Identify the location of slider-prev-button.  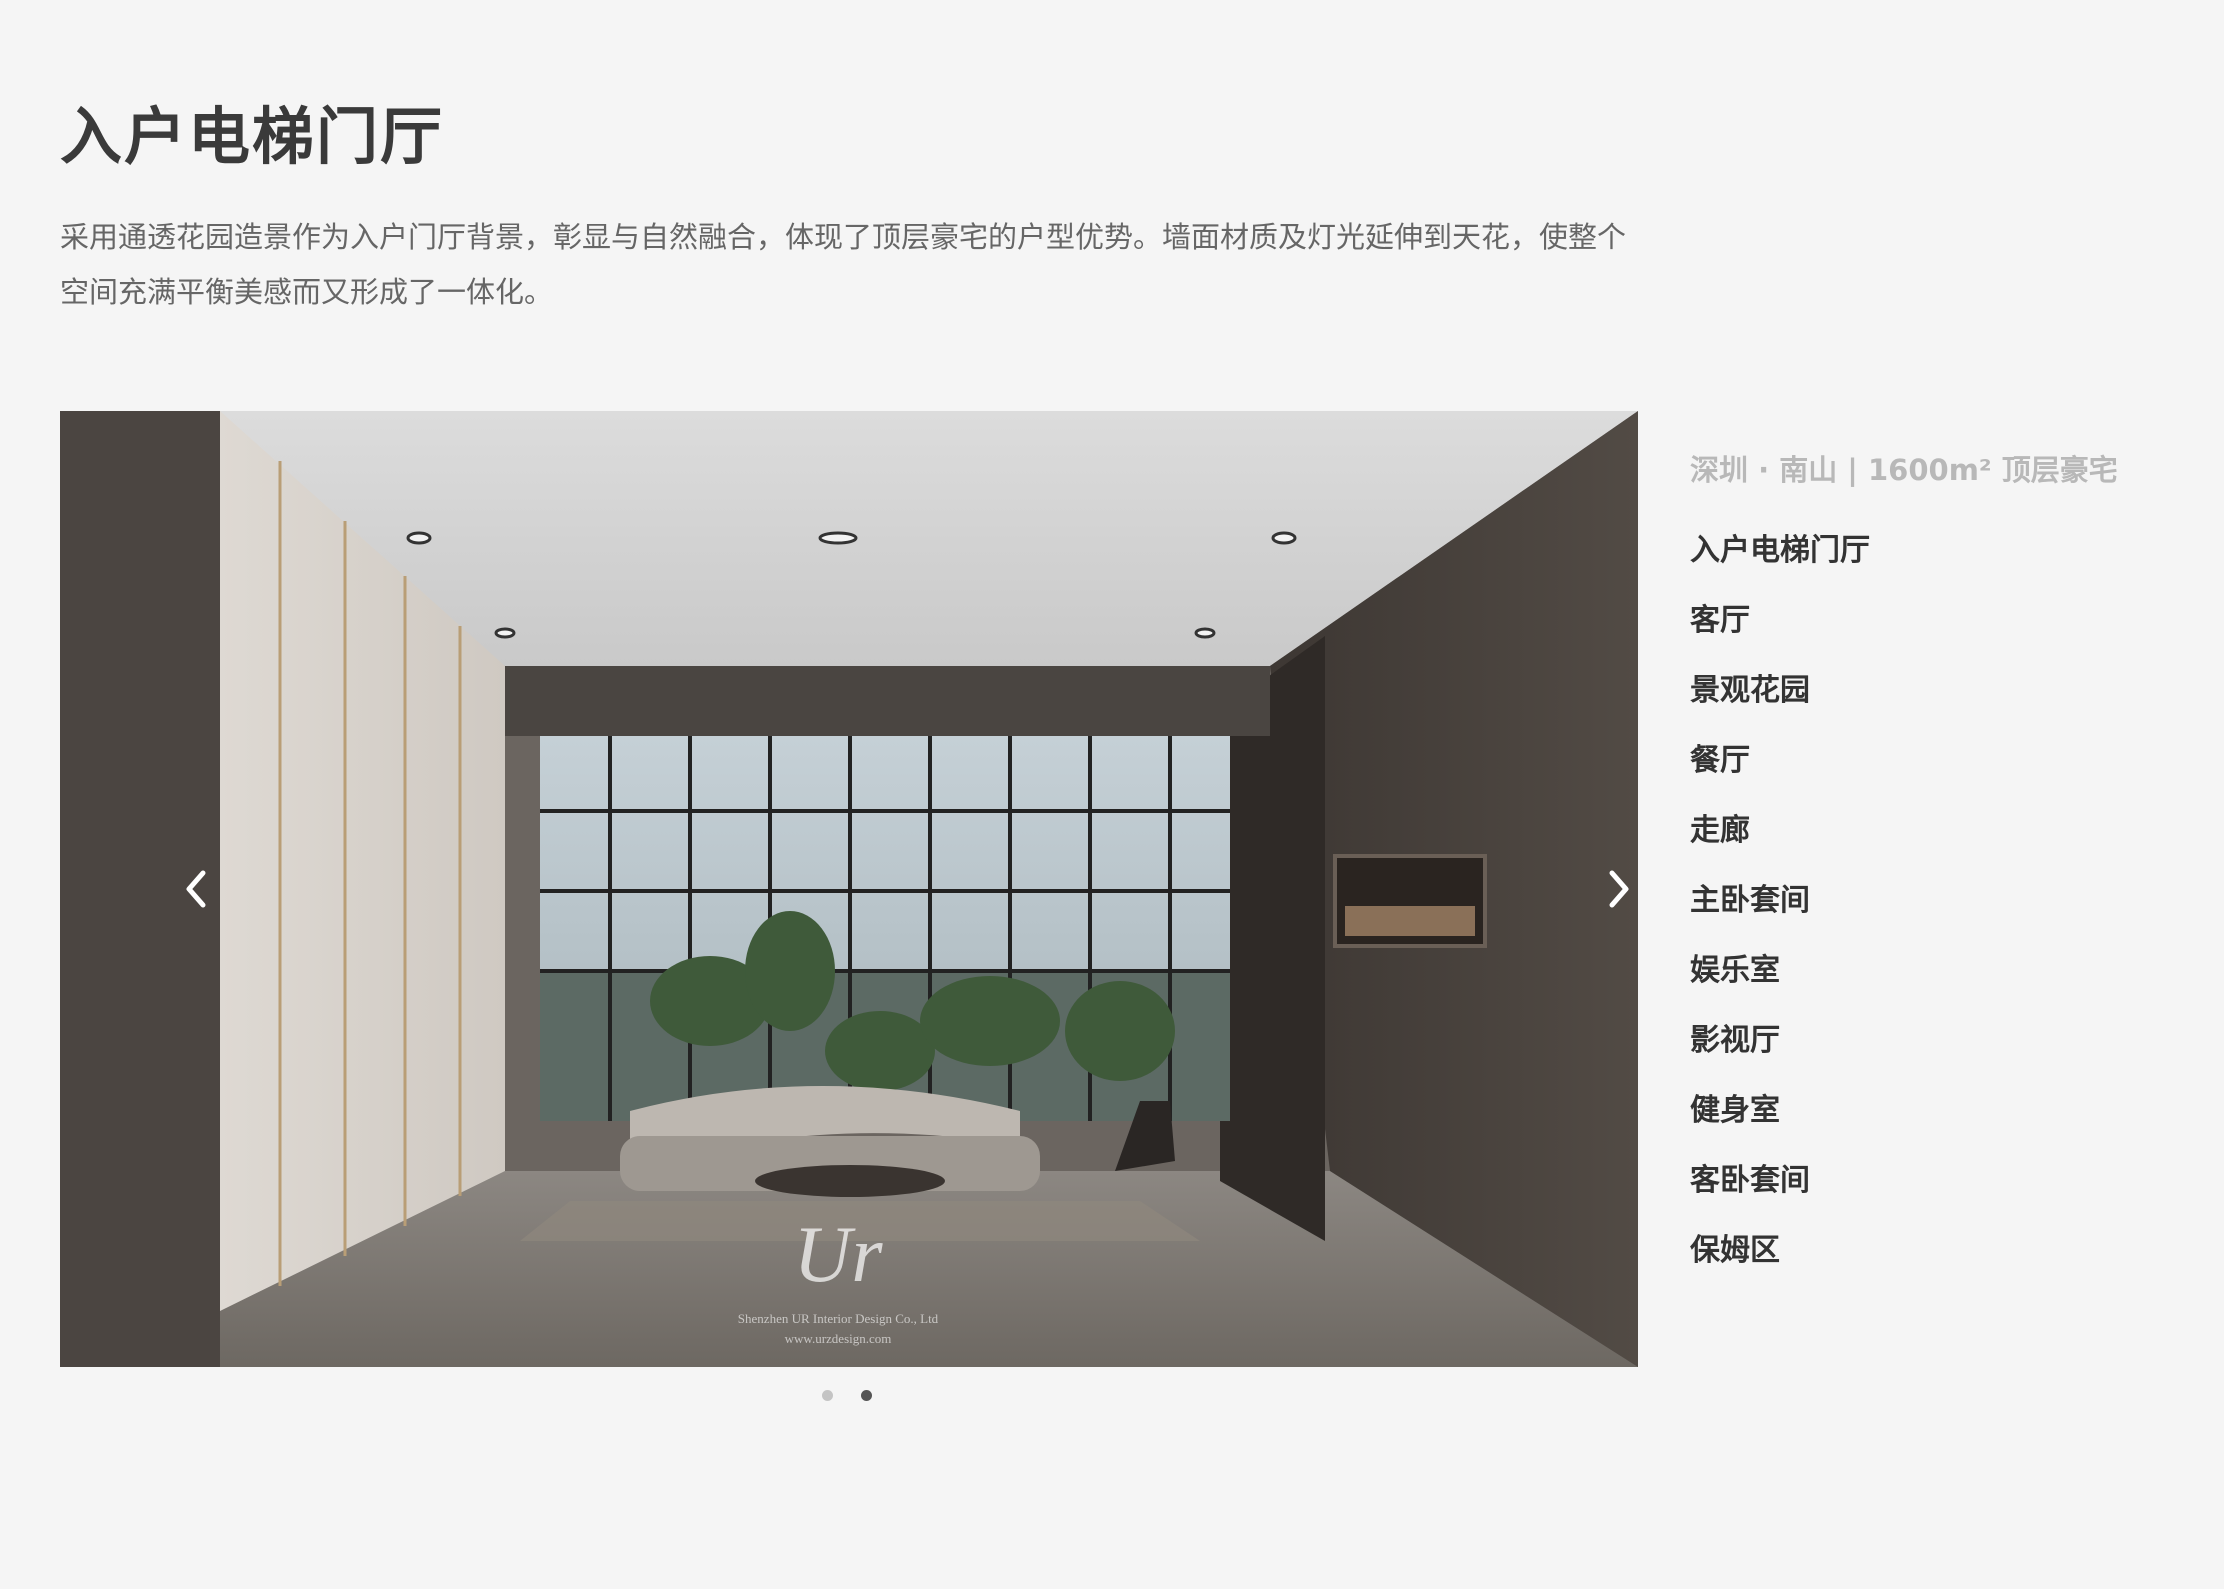
(195, 889).